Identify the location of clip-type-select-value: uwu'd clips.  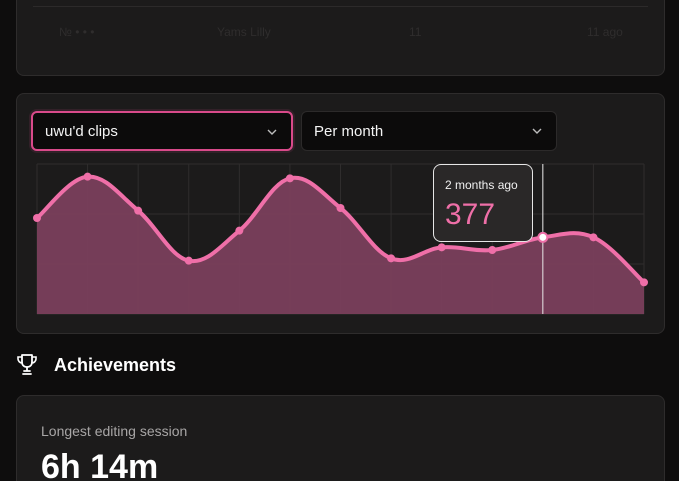
(81, 131).